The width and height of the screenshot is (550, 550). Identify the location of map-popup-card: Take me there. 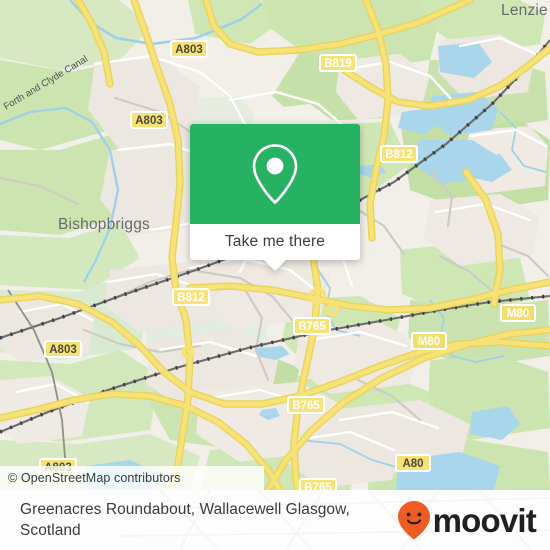
(275, 197).